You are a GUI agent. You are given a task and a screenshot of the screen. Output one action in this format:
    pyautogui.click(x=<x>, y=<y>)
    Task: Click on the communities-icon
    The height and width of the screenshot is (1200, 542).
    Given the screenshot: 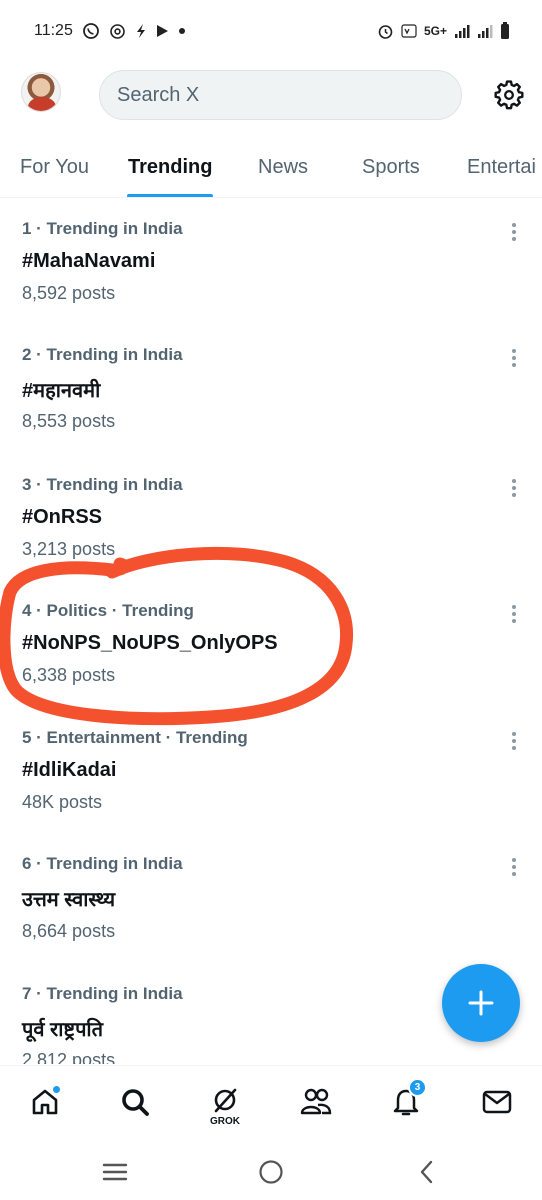 What is the action you would take?
    pyautogui.click(x=316, y=1101)
    